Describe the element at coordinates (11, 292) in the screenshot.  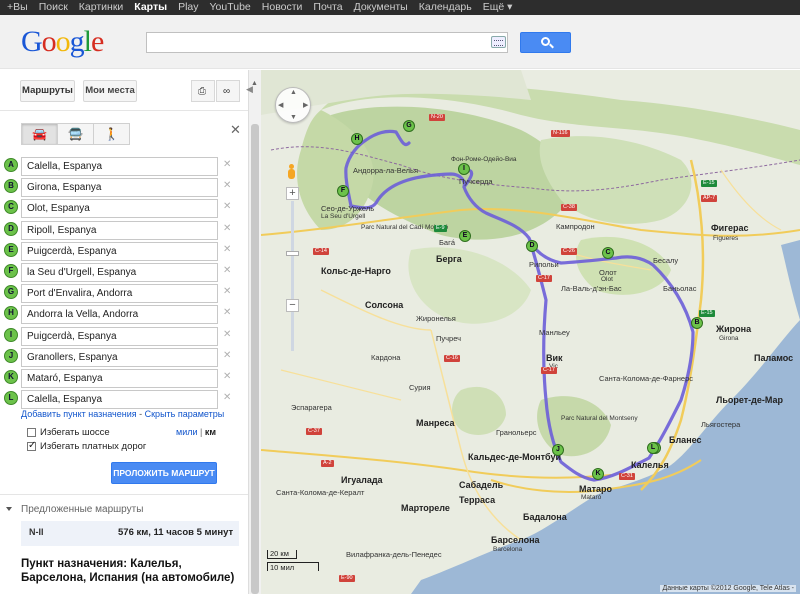
I see `waypoint-marker-icon: G` at that location.